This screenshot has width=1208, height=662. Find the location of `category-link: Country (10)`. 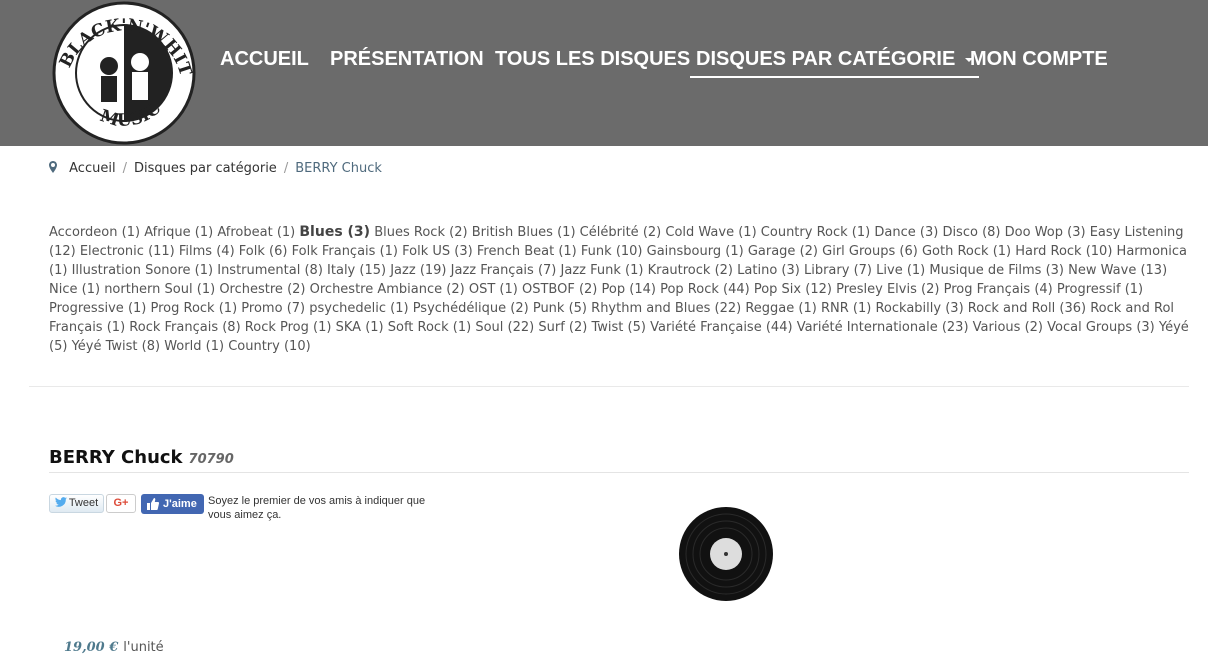

category-link: Country (10) is located at coordinates (269, 346).